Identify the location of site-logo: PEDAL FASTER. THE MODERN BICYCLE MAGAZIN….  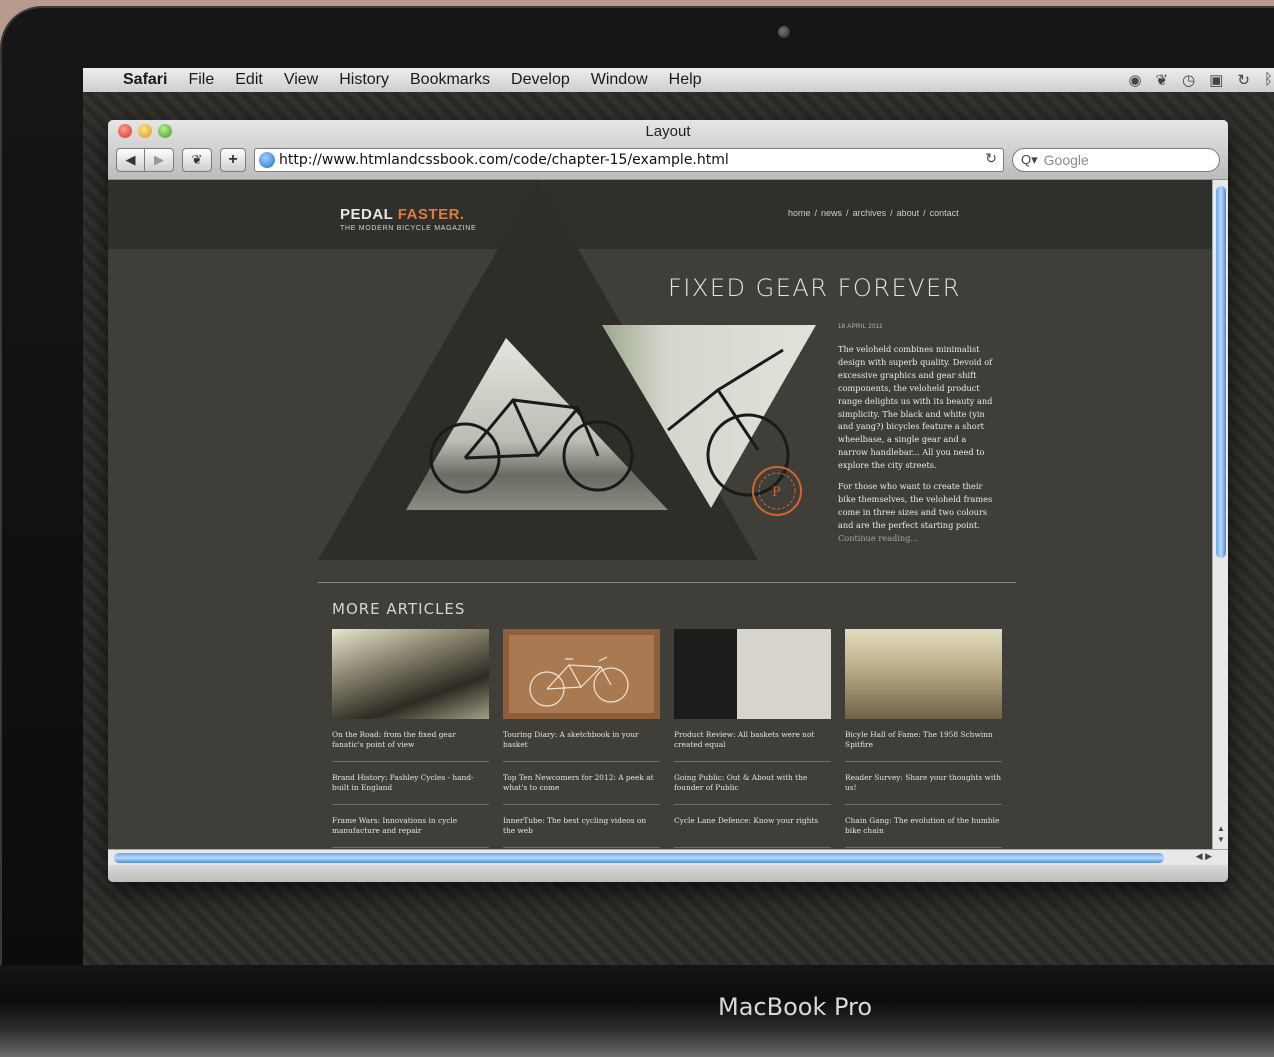
(408, 219).